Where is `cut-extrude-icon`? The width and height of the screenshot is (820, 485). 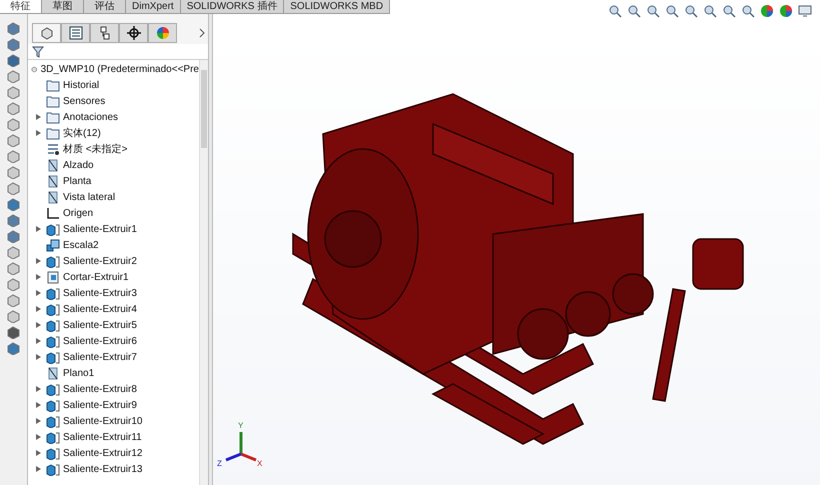
cut-extrude-icon is located at coordinates (53, 277).